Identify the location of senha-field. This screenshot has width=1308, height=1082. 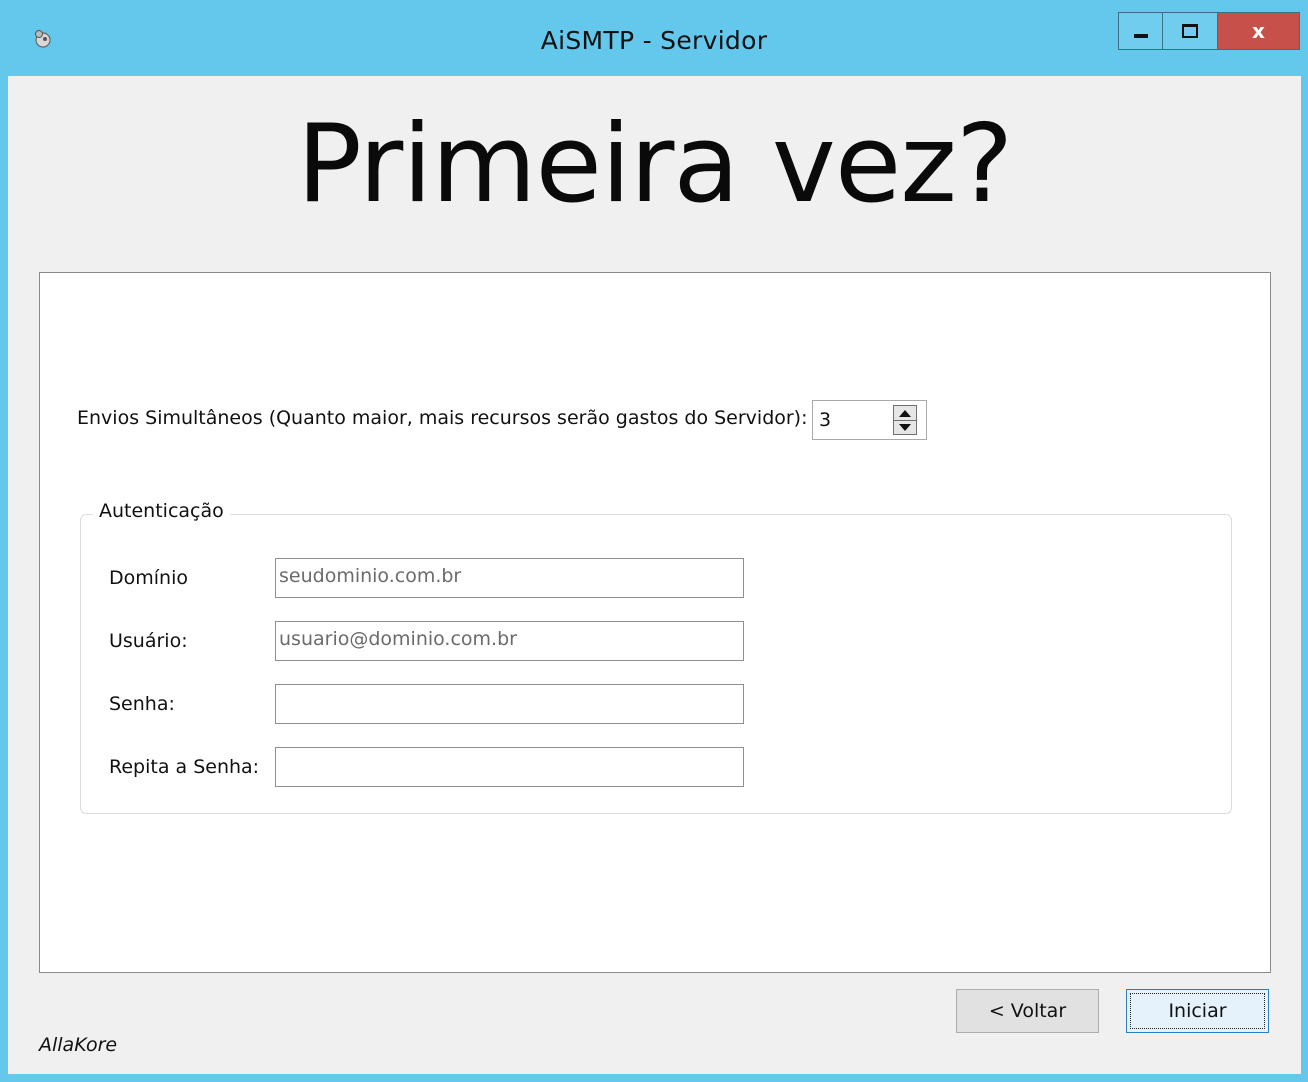
(509, 704).